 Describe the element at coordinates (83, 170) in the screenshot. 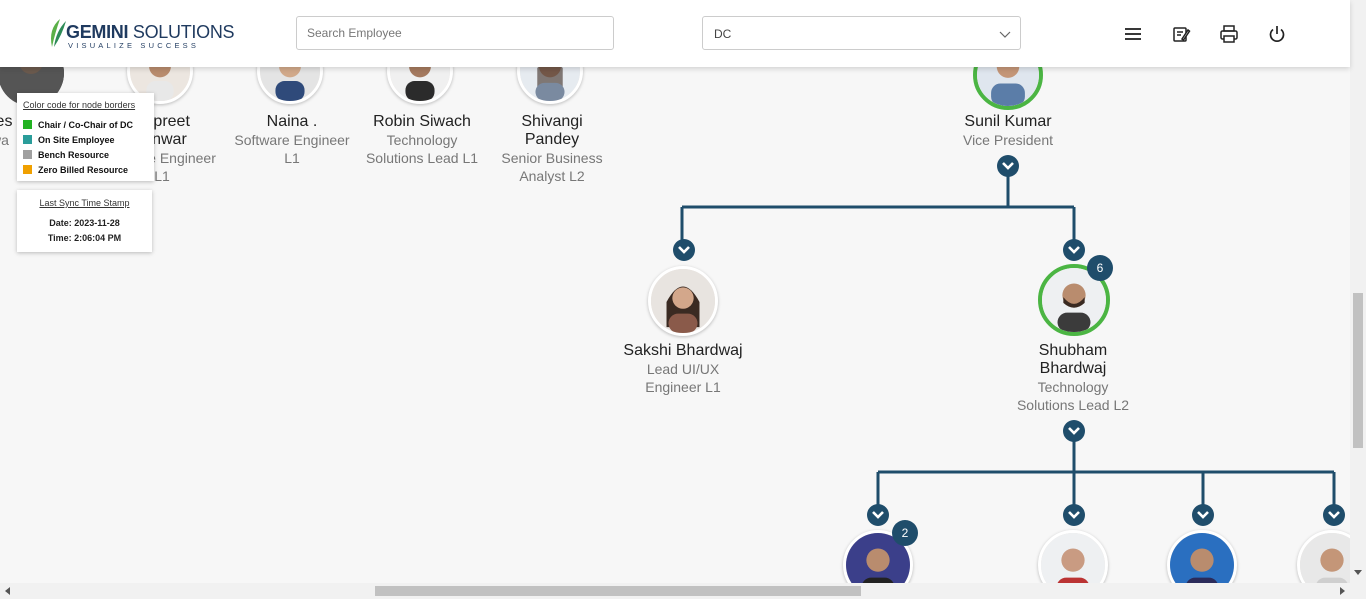

I see `legend-label: Zero Billed Resource` at that location.